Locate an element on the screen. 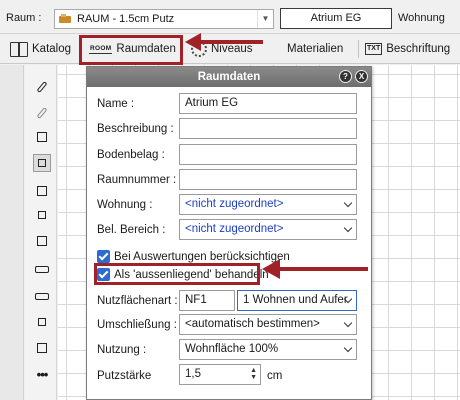 The image size is (460, 400). bodenbelag-label: Bodenbelag : is located at coordinates (131, 155).